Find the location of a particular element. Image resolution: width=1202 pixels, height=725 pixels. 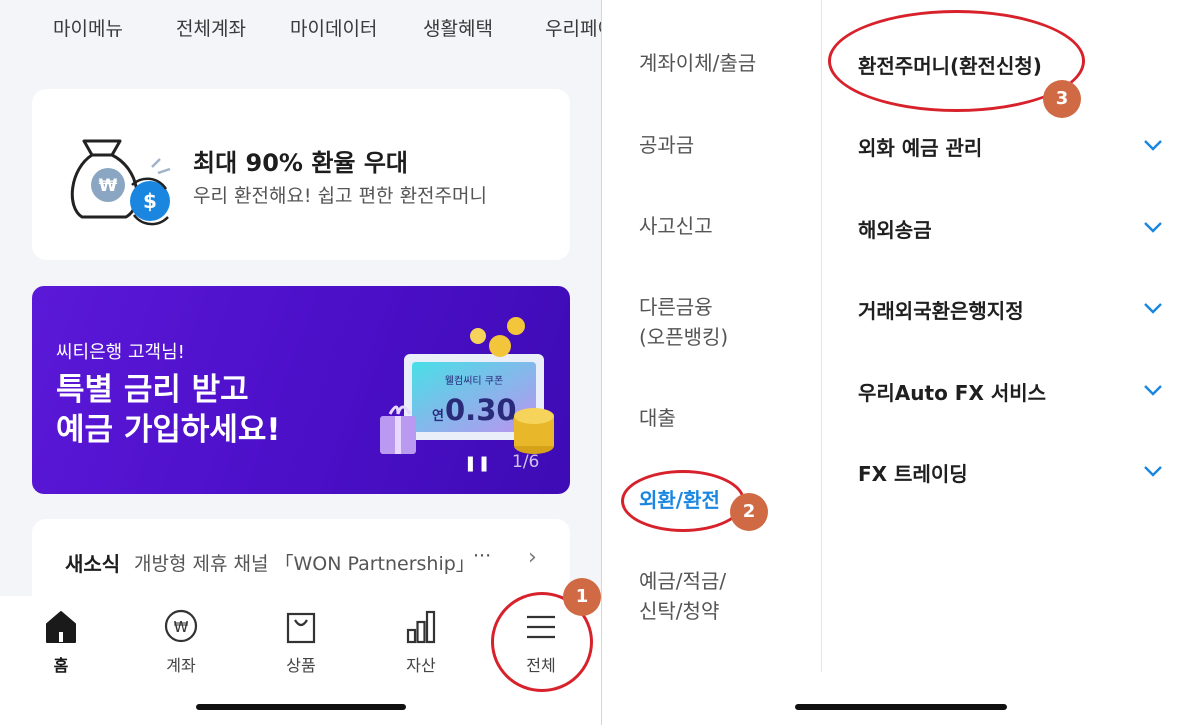

banner-pause-button: ❚❚ is located at coordinates (477, 463).